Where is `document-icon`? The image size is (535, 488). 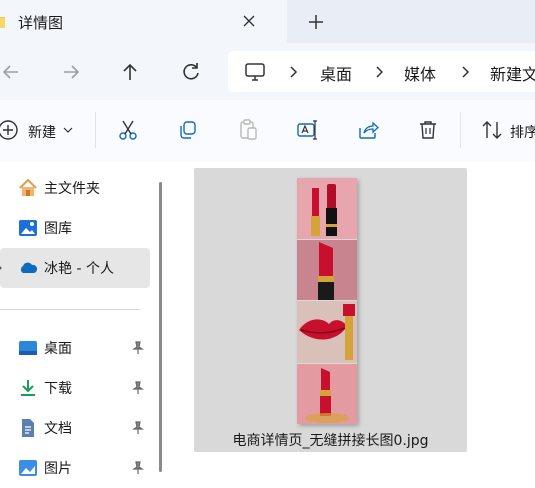
document-icon is located at coordinates (28, 428).